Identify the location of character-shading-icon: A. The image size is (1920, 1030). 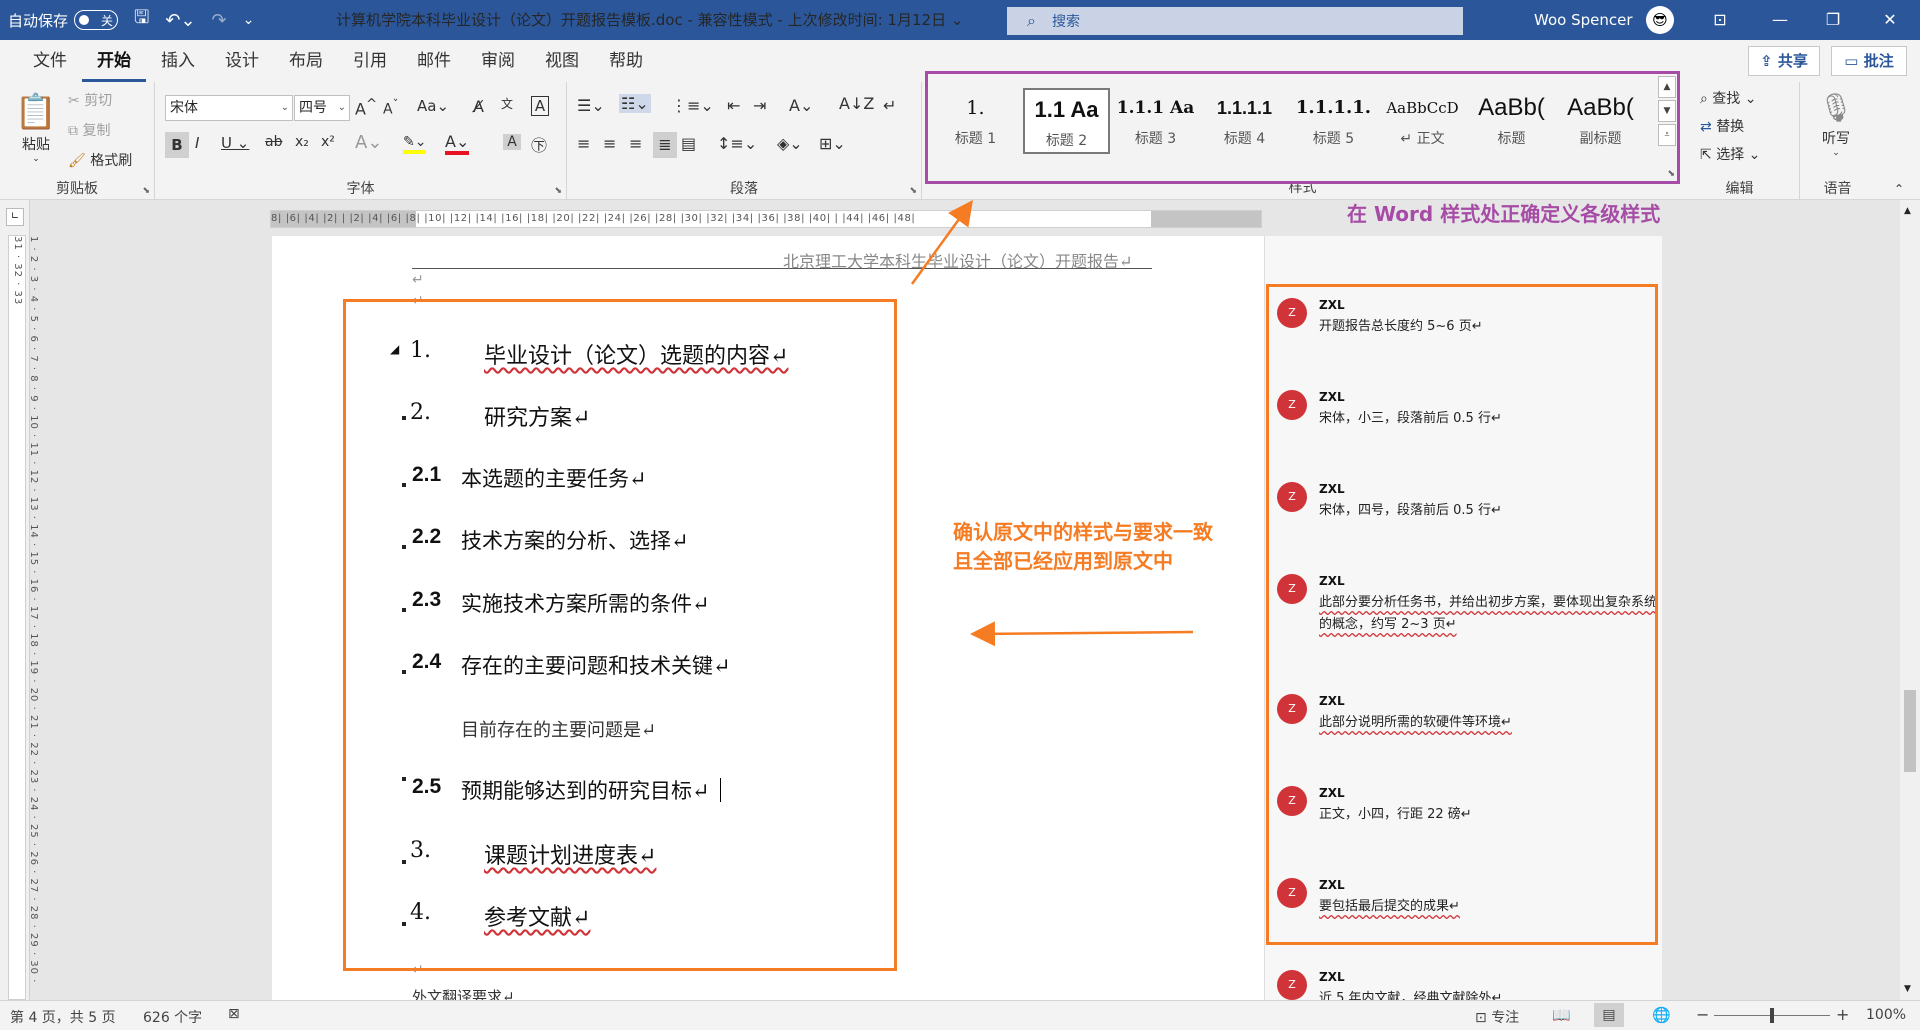
(512, 142).